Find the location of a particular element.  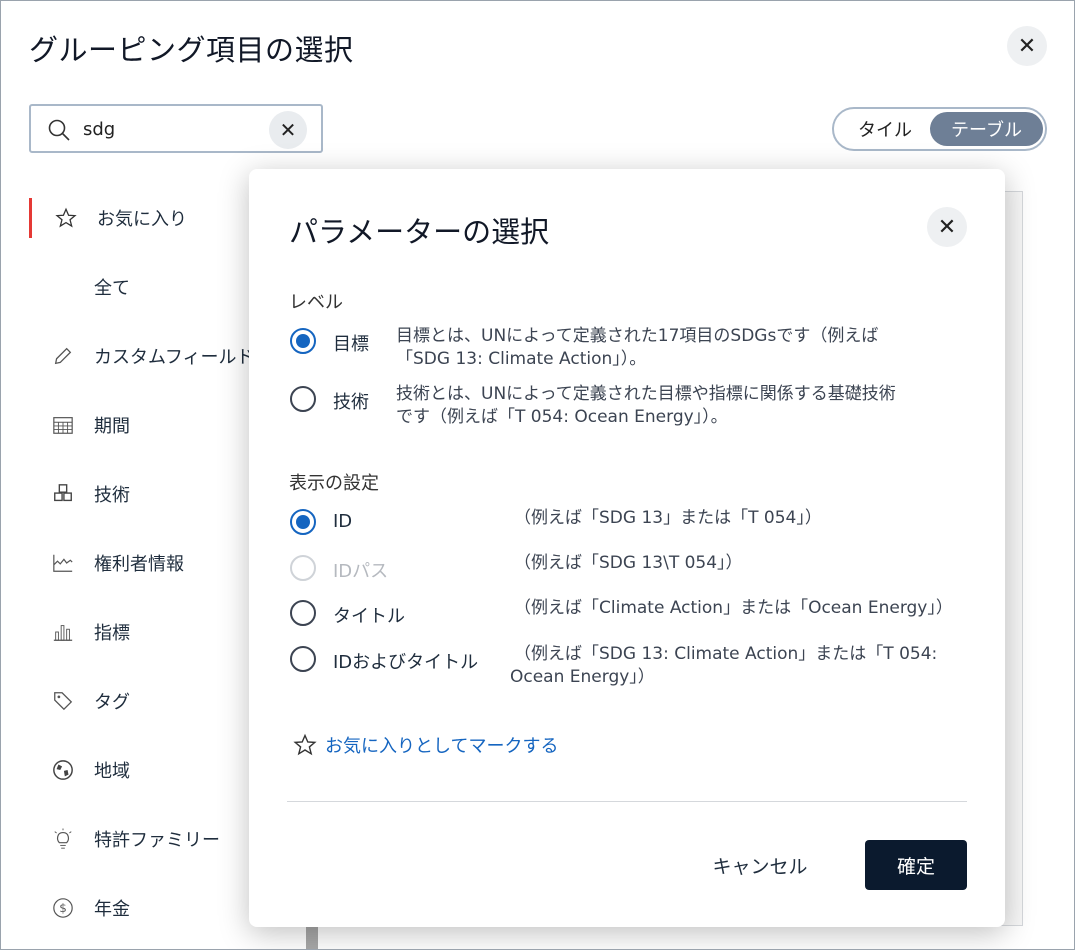

level-goal-label: 目標 is located at coordinates (351, 344).